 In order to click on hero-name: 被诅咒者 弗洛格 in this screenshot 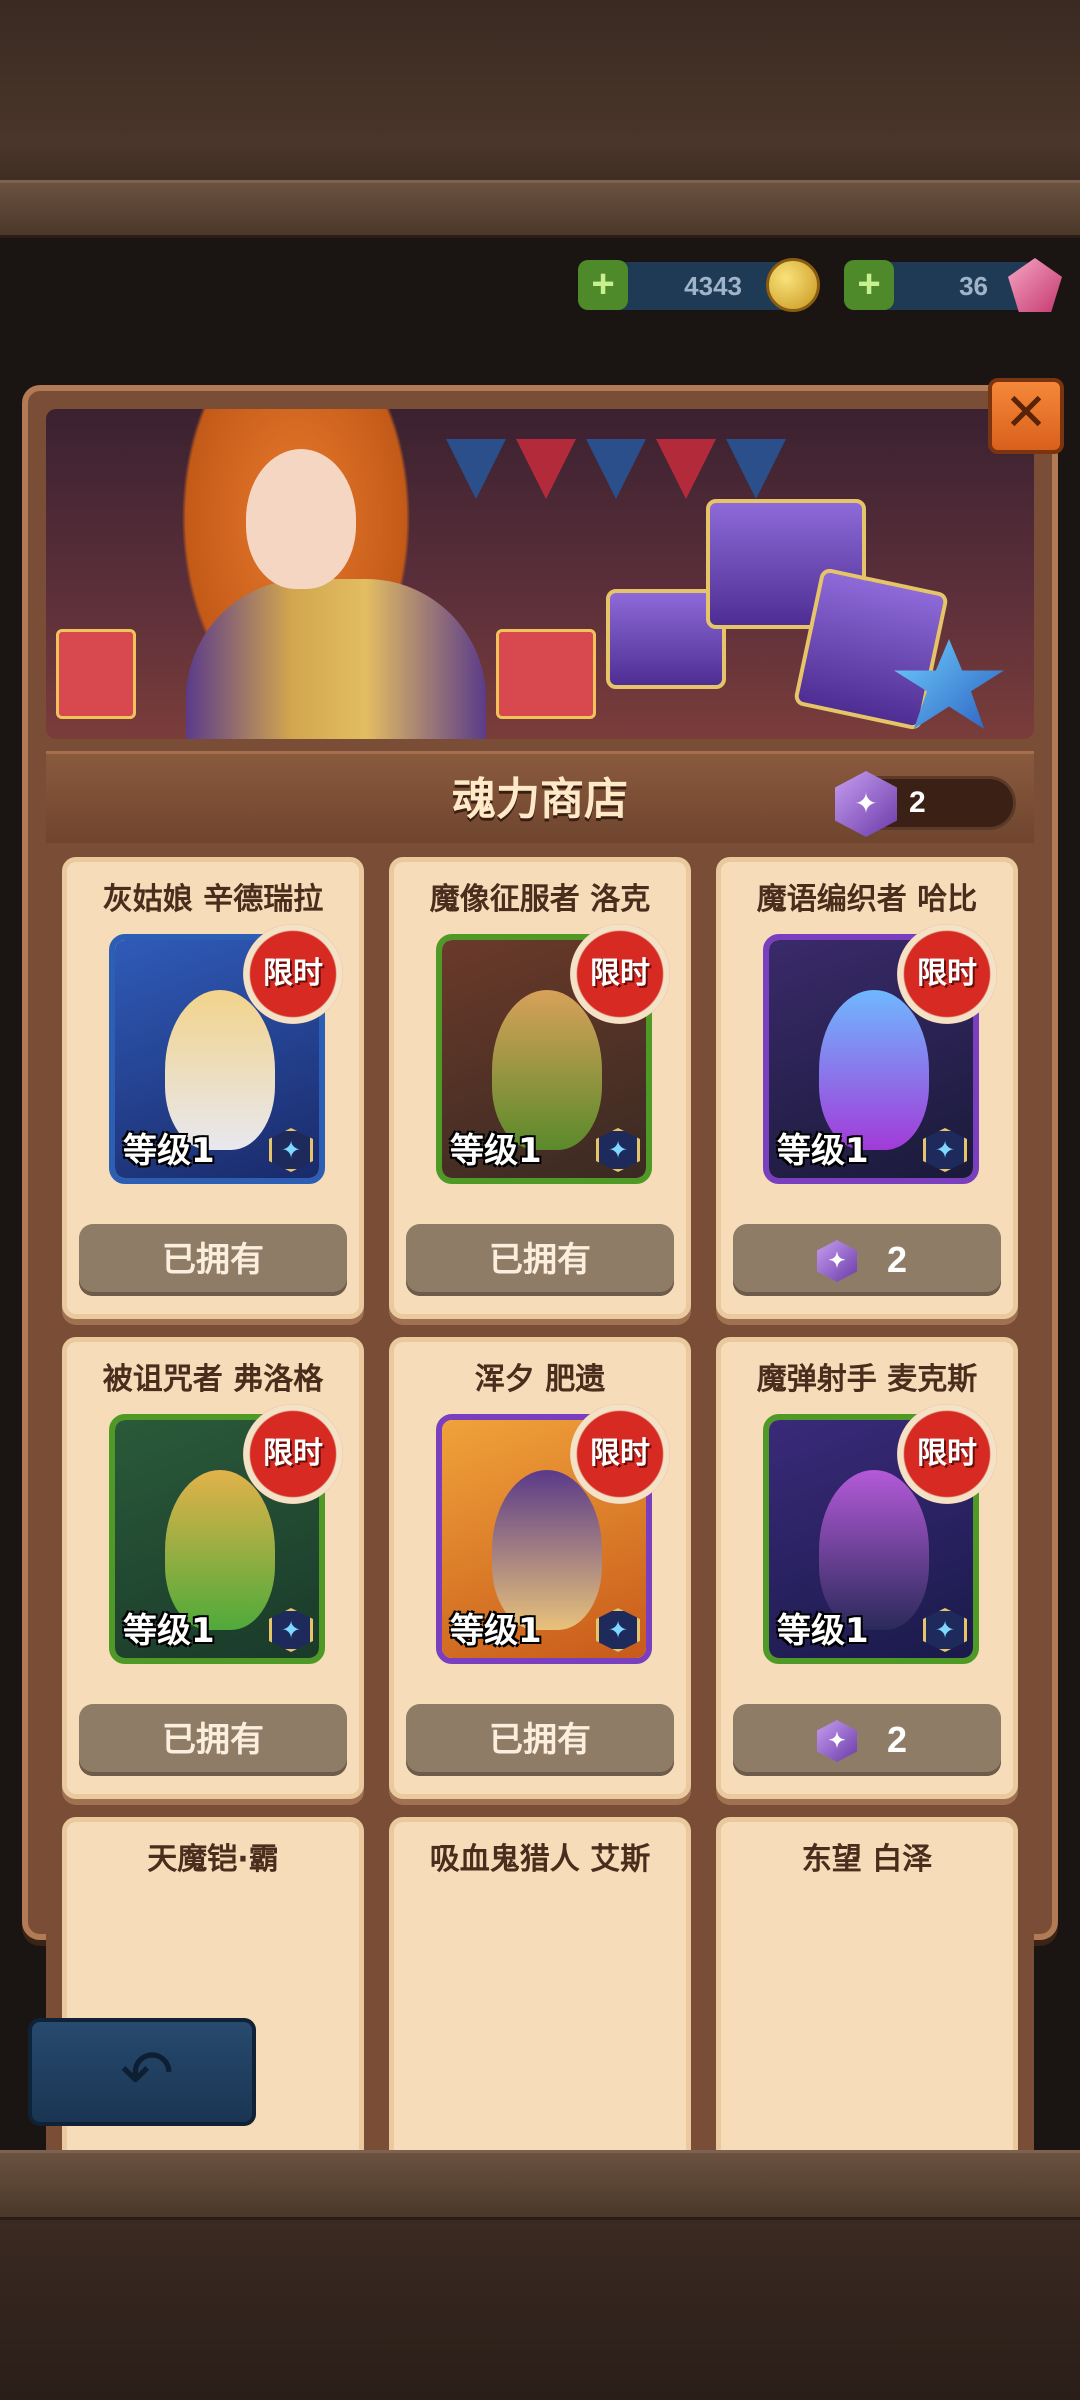, I will do `click(213, 1379)`.